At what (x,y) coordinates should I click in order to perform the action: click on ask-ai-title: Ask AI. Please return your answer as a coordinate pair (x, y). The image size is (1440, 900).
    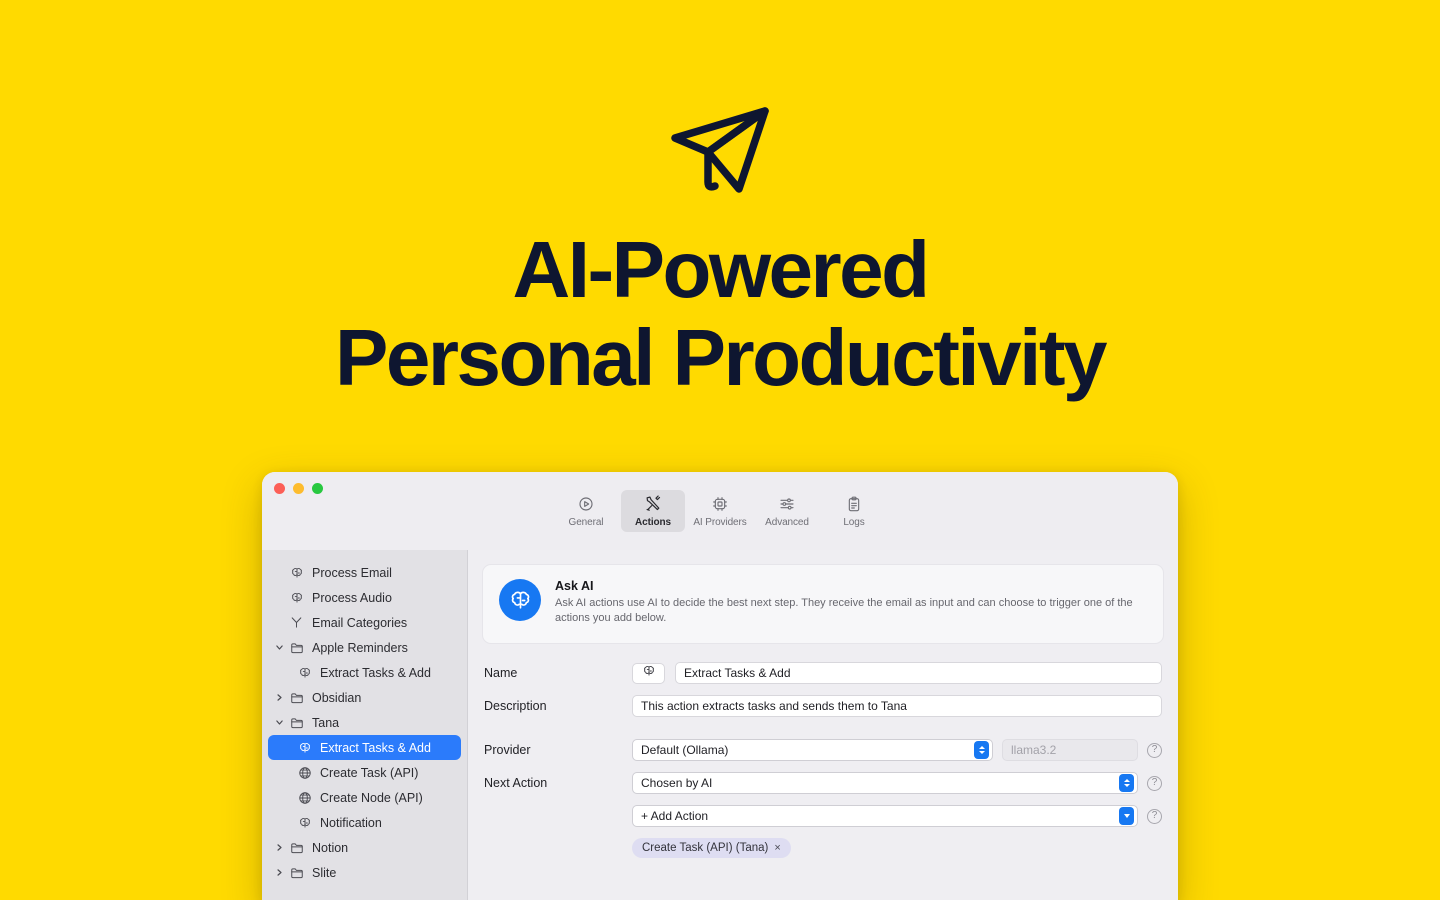
    Looking at the image, I should click on (574, 586).